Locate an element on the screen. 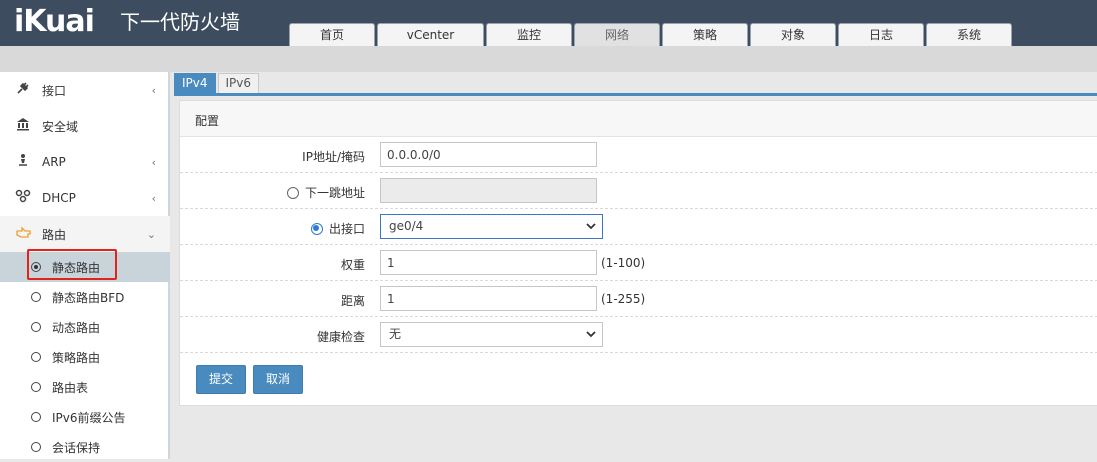 This screenshot has height=462, width=1097. ip-mask-label: IP地址/掩码 is located at coordinates (333, 157).